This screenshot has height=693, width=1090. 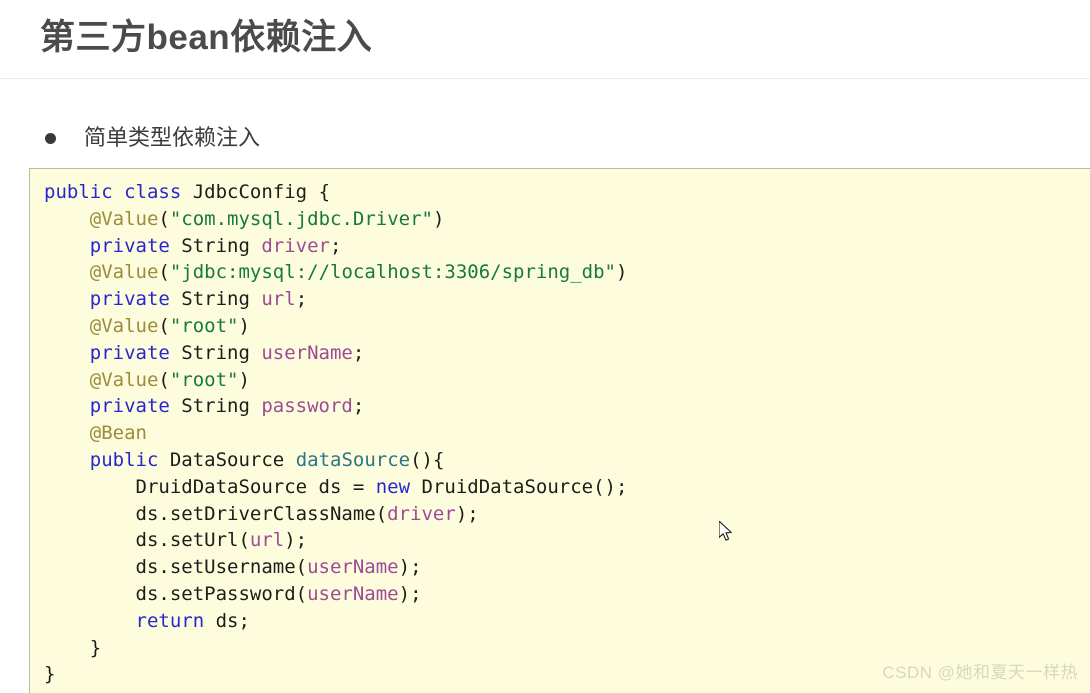 What do you see at coordinates (176, 593) in the screenshot?
I see `code-token: ds.setPassword(` at bounding box center [176, 593].